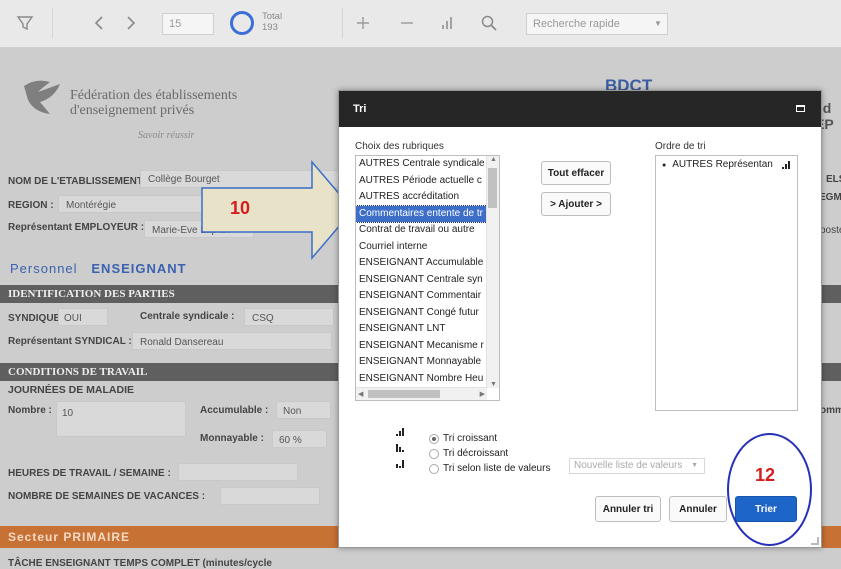 The height and width of the screenshot is (569, 841). Describe the element at coordinates (421, 313) in the screenshot. I see `list-item: ENSEIGNANT Congé futur` at that location.